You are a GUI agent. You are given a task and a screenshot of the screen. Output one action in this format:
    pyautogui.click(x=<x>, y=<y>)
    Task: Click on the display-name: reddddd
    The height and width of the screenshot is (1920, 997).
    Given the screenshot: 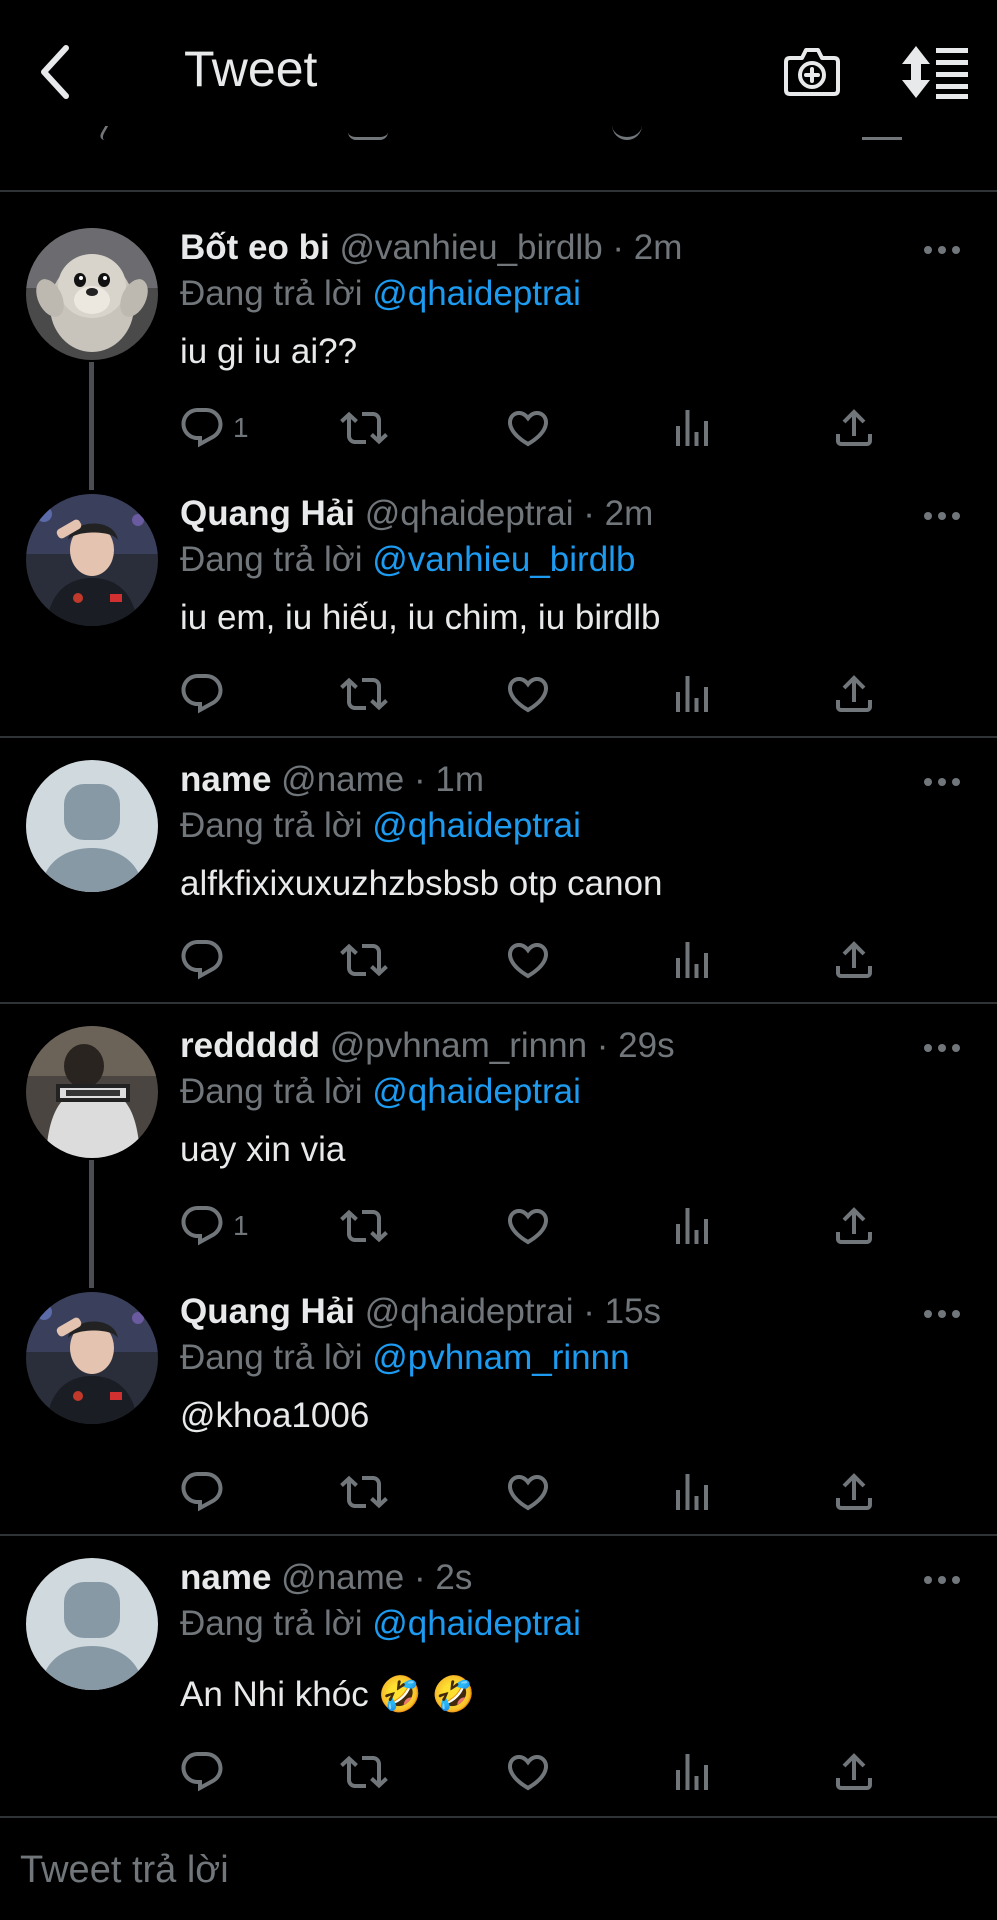 What is the action you would take?
    pyautogui.click(x=250, y=1045)
    